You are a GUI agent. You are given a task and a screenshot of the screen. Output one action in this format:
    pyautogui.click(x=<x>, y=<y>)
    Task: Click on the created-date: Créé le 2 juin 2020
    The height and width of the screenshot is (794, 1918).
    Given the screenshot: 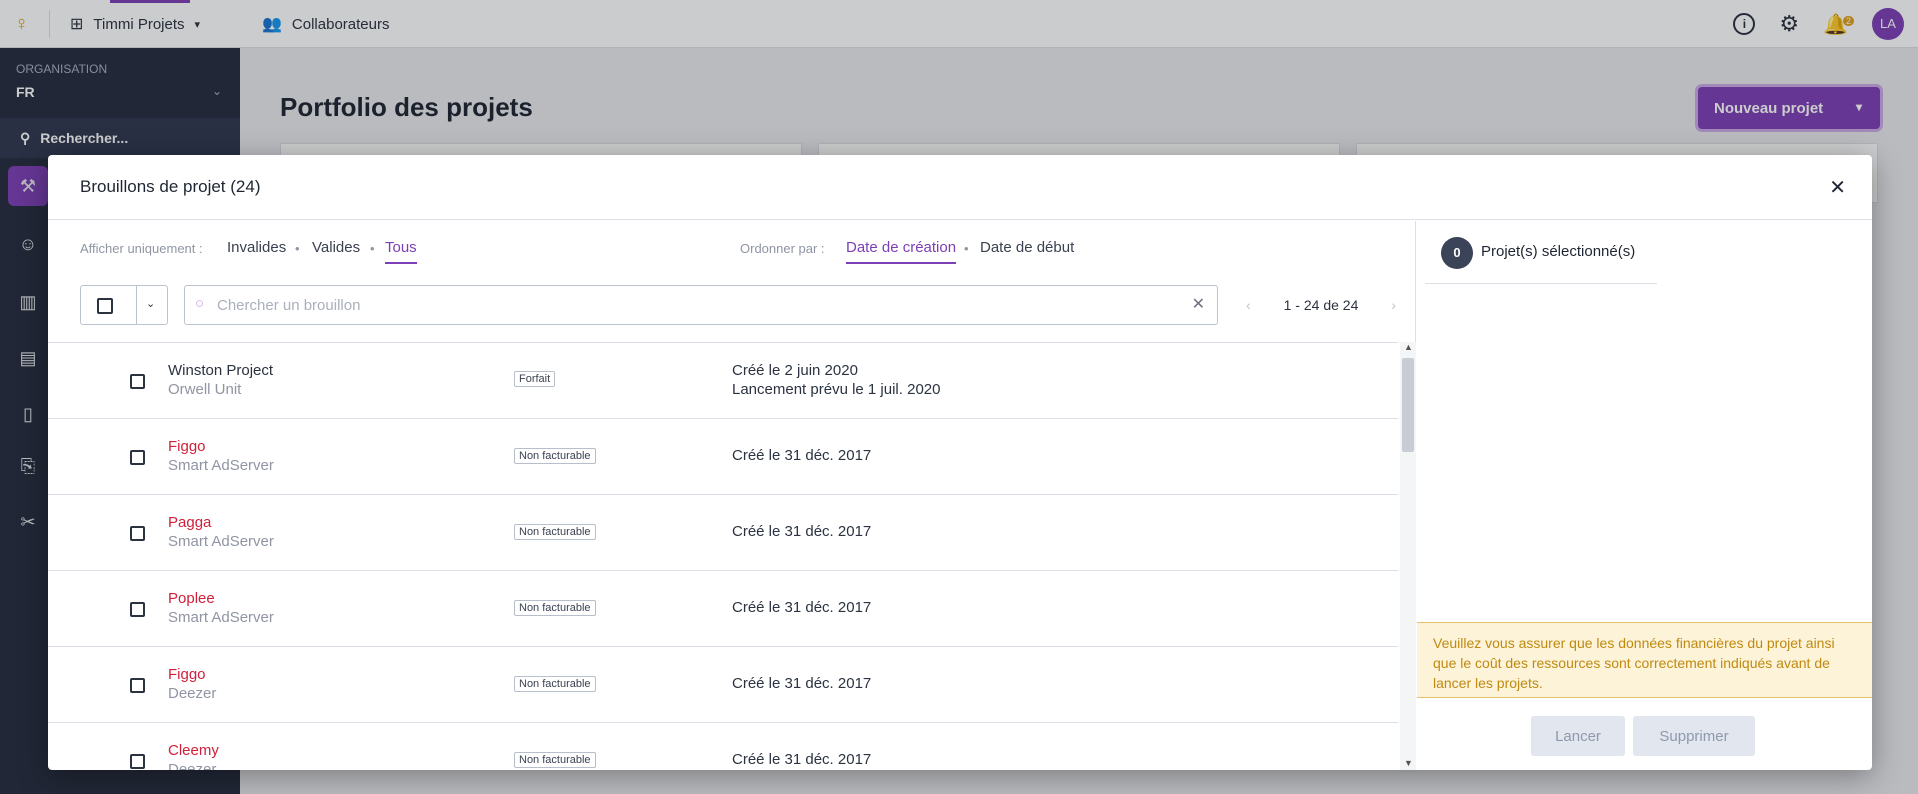 What is the action you would take?
    pyautogui.click(x=795, y=370)
    